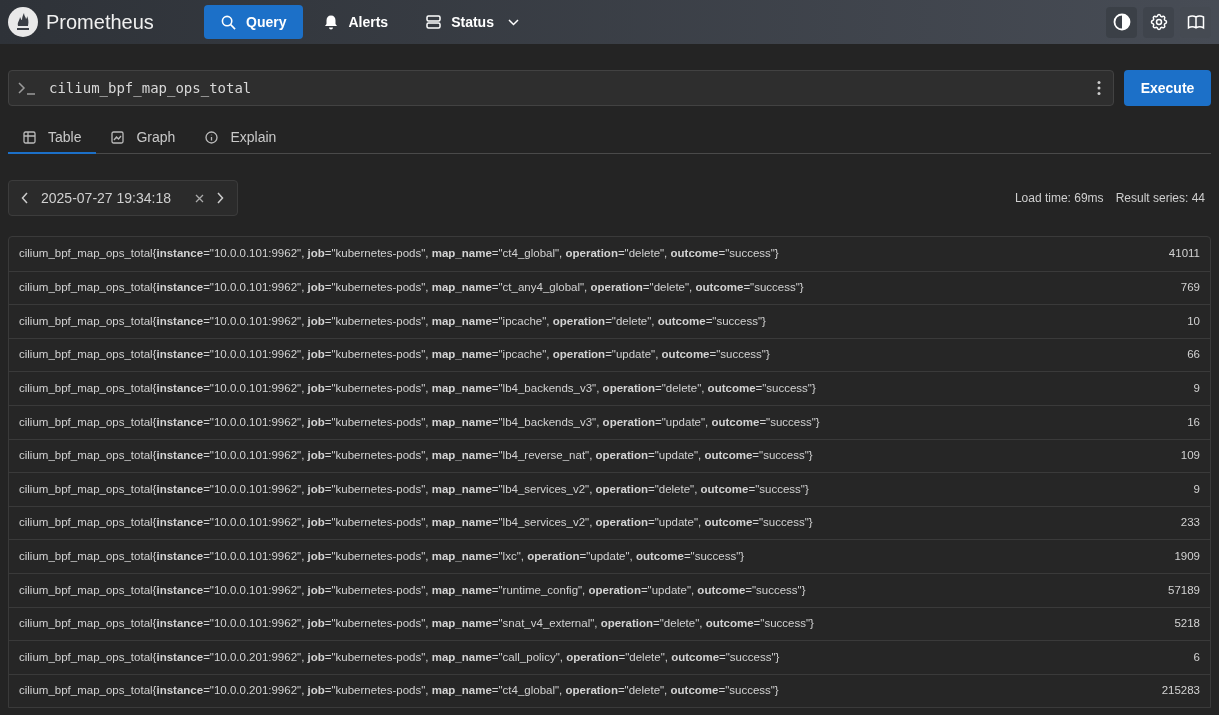 Image resolution: width=1219 pixels, height=715 pixels. What do you see at coordinates (434, 22) in the screenshot?
I see `server-icon` at bounding box center [434, 22].